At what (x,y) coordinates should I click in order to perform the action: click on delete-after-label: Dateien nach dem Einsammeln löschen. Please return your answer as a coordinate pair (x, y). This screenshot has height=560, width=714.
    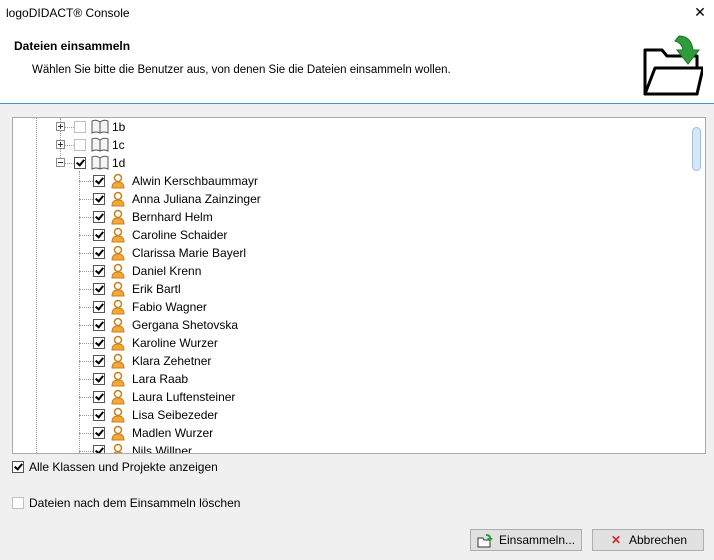
    Looking at the image, I should click on (135, 503).